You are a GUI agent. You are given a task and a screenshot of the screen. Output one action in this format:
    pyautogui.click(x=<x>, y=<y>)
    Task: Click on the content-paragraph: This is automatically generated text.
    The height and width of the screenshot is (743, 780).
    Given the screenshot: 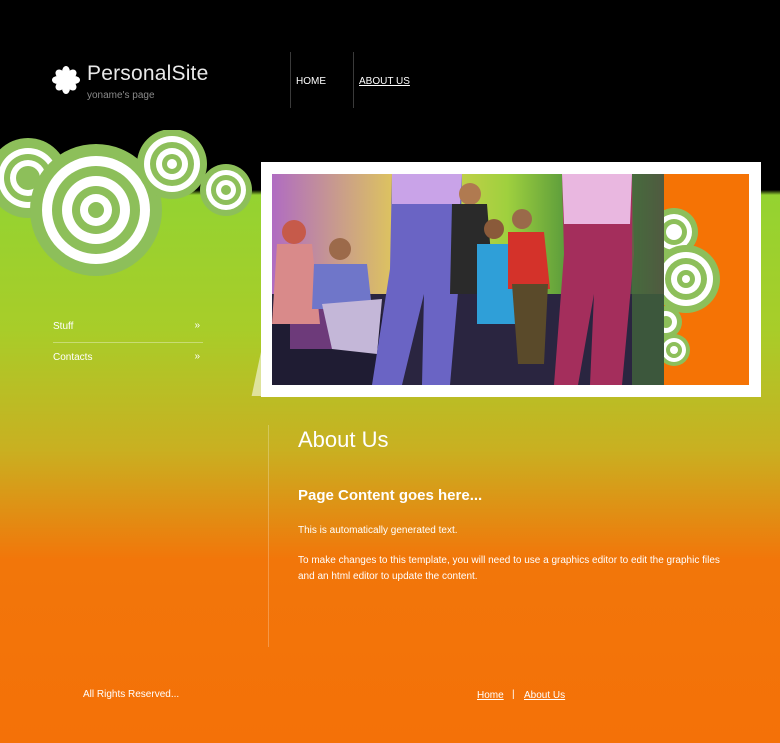 What is the action you would take?
    pyautogui.click(x=378, y=530)
    